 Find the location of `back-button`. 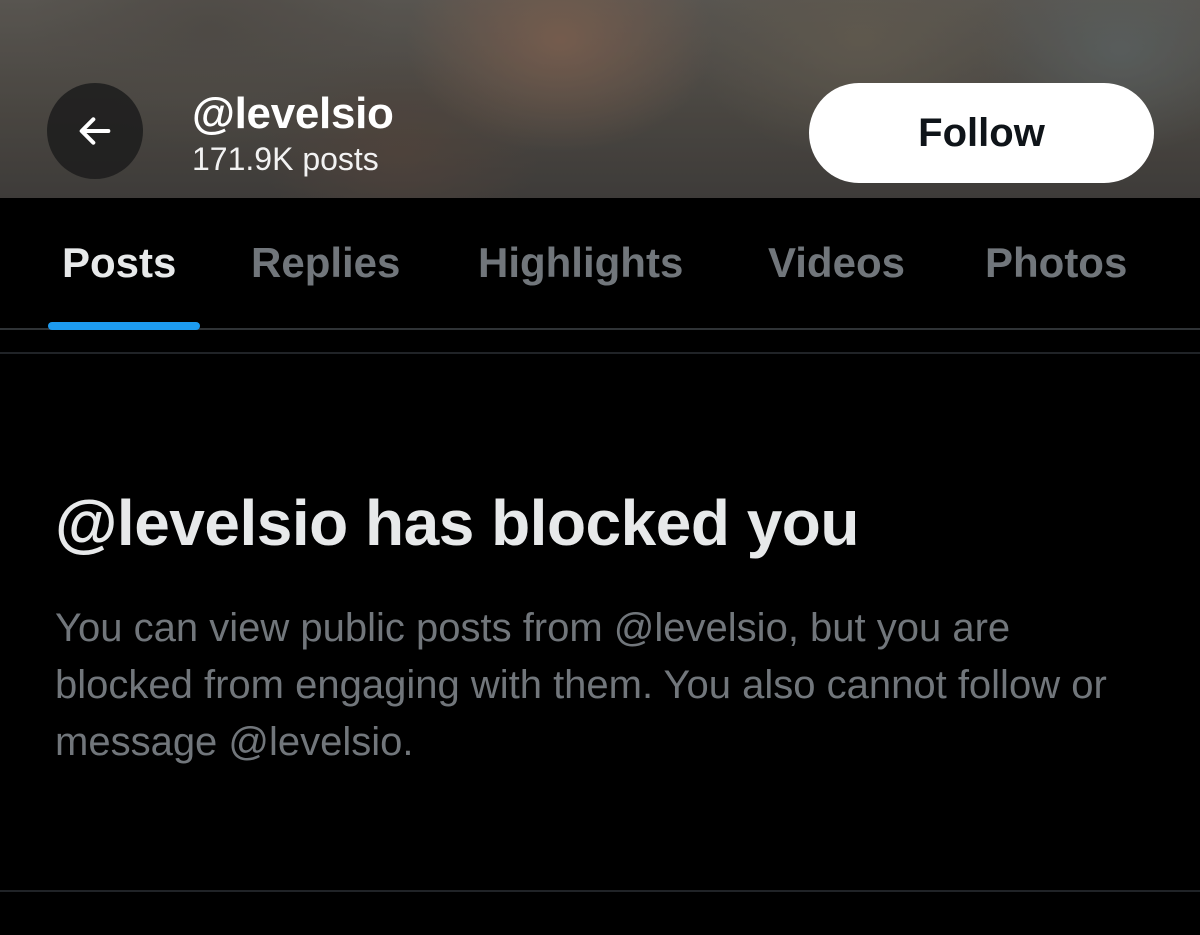

back-button is located at coordinates (95, 131).